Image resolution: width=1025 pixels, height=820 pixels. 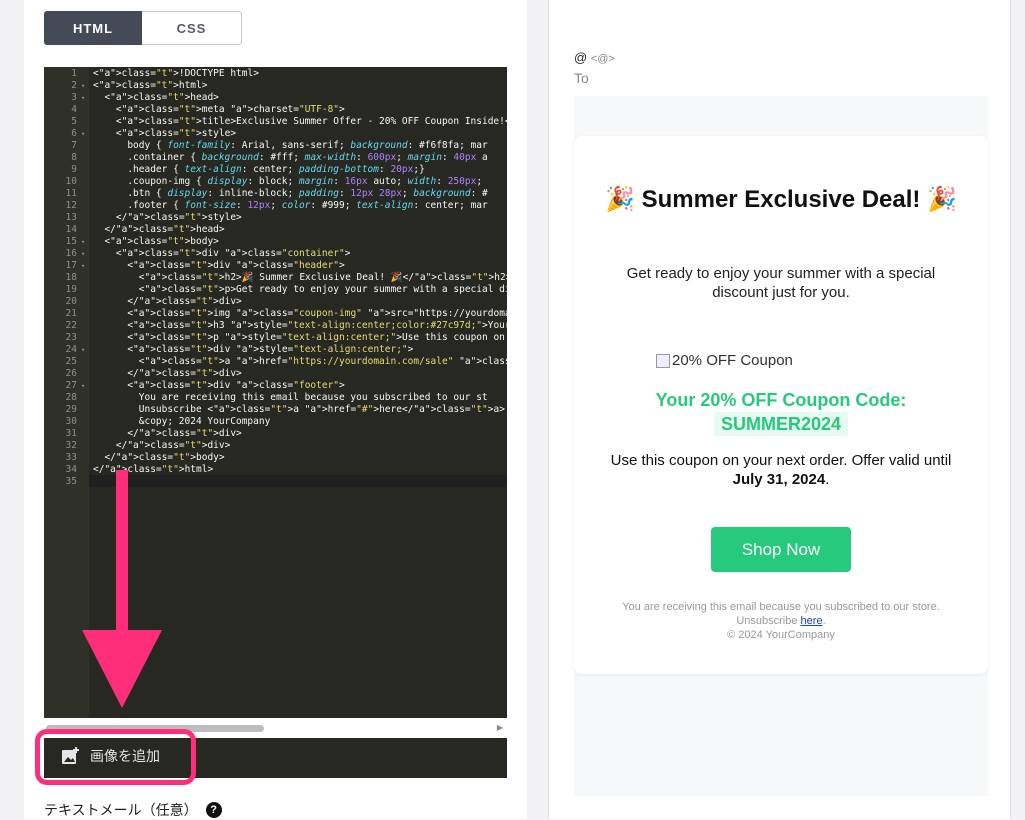 I want to click on coupon-note-suffix: ., so click(x=827, y=479).